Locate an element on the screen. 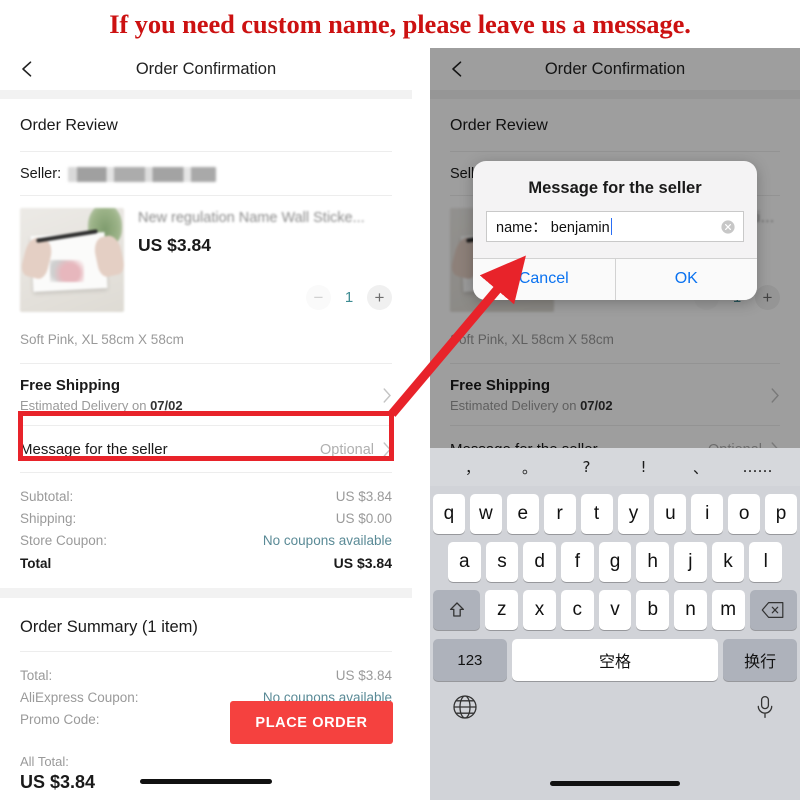 The image size is (800, 800). summary-line-key: Promo Code: is located at coordinates (60, 719).